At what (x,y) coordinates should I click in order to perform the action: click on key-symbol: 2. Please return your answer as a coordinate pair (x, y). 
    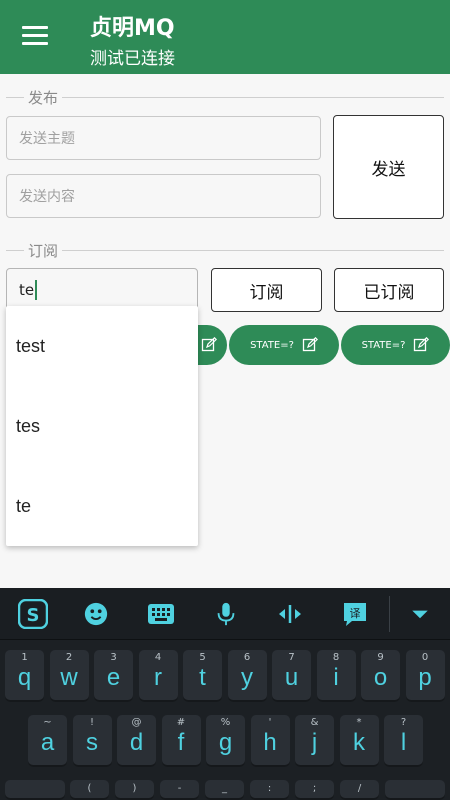
    Looking at the image, I should click on (69, 657).